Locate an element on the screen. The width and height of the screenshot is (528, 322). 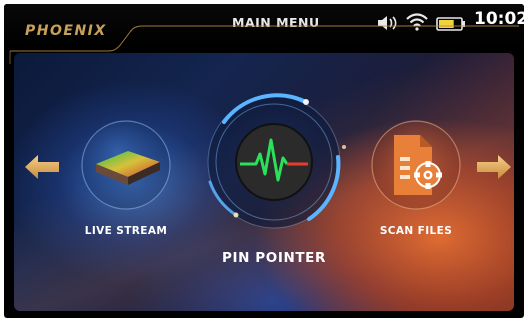
menu-item-pin-pointer is located at coordinates (274, 162).